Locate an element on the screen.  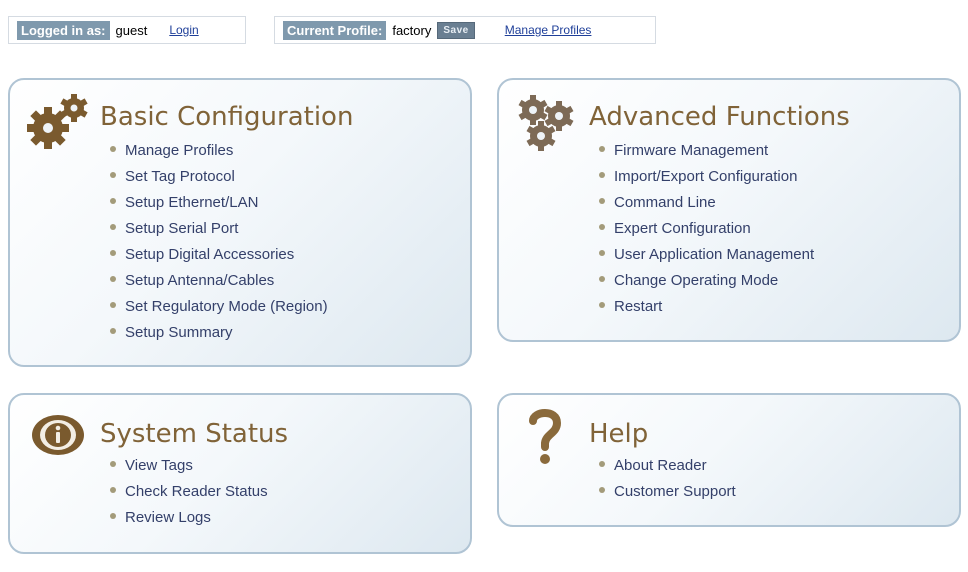
menu-link-import-export-configuration: Import/Export Configuration is located at coordinates (706, 177).